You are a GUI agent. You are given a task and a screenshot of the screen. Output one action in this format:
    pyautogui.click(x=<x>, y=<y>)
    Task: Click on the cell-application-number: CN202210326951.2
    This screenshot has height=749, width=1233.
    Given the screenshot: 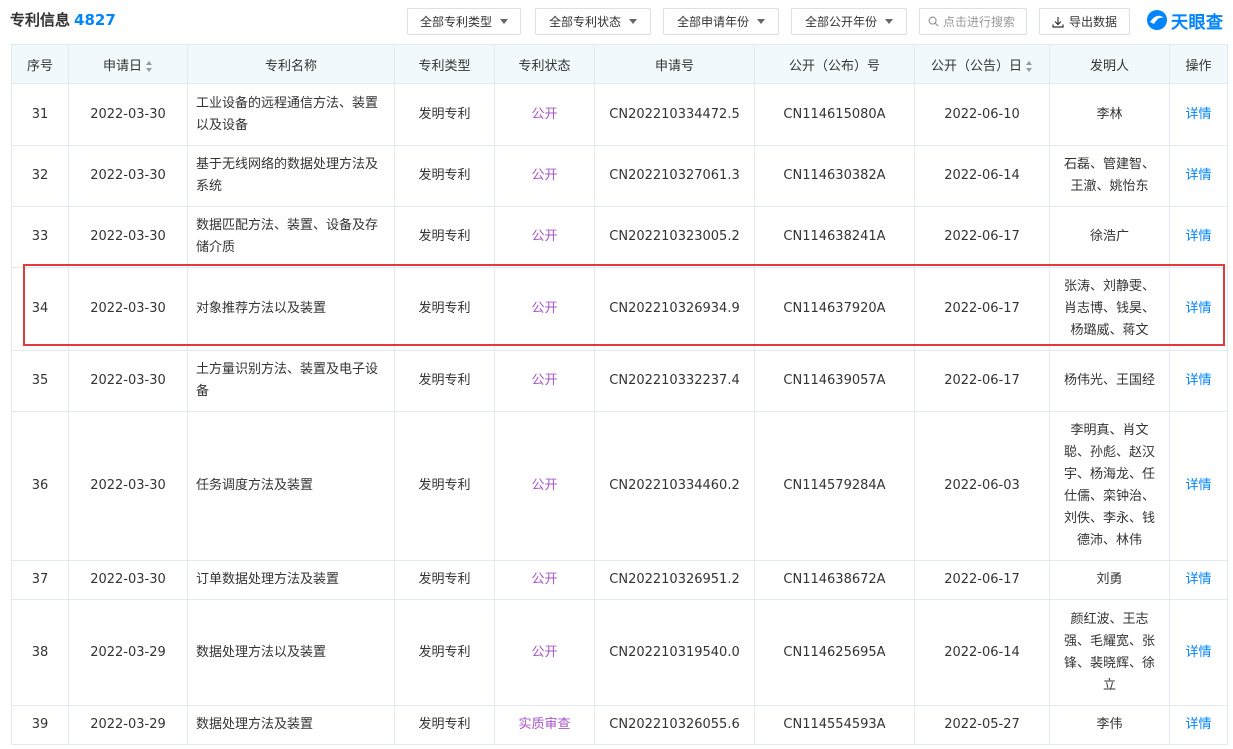 What is the action you would take?
    pyautogui.click(x=674, y=580)
    